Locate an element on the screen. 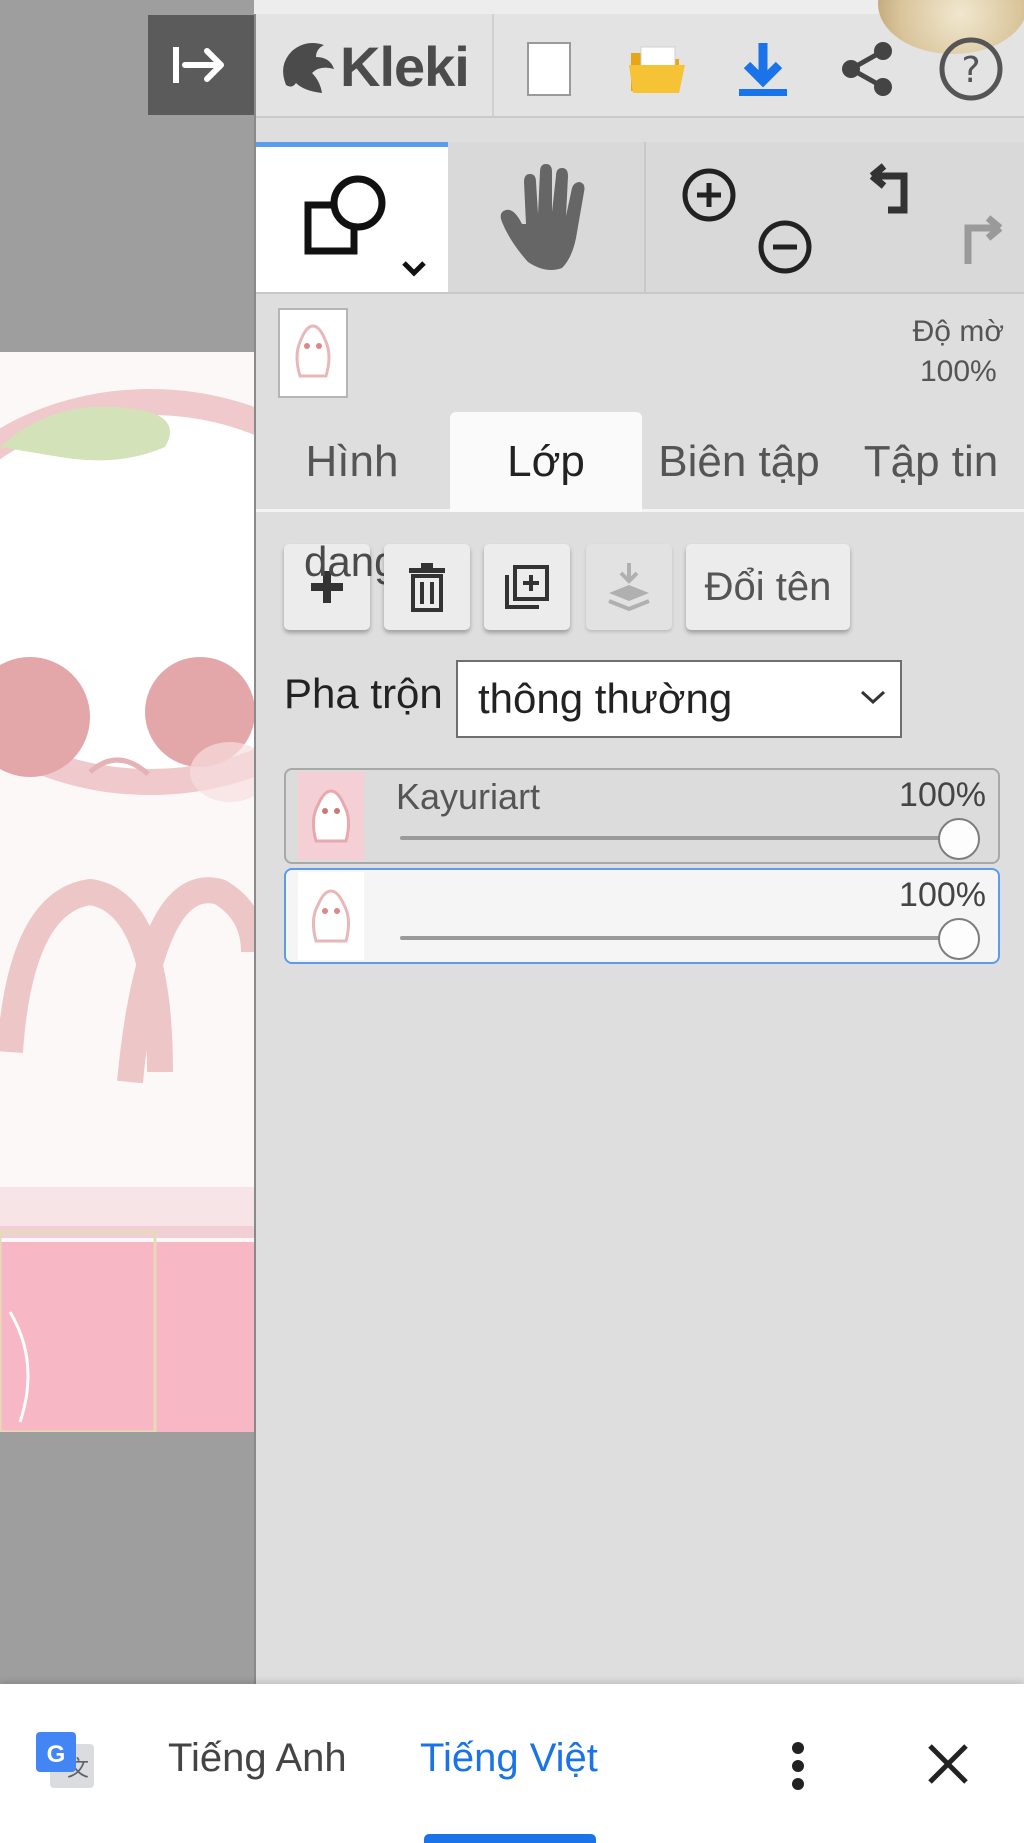 This screenshot has height=1843, width=1024. download-button is located at coordinates (763, 69).